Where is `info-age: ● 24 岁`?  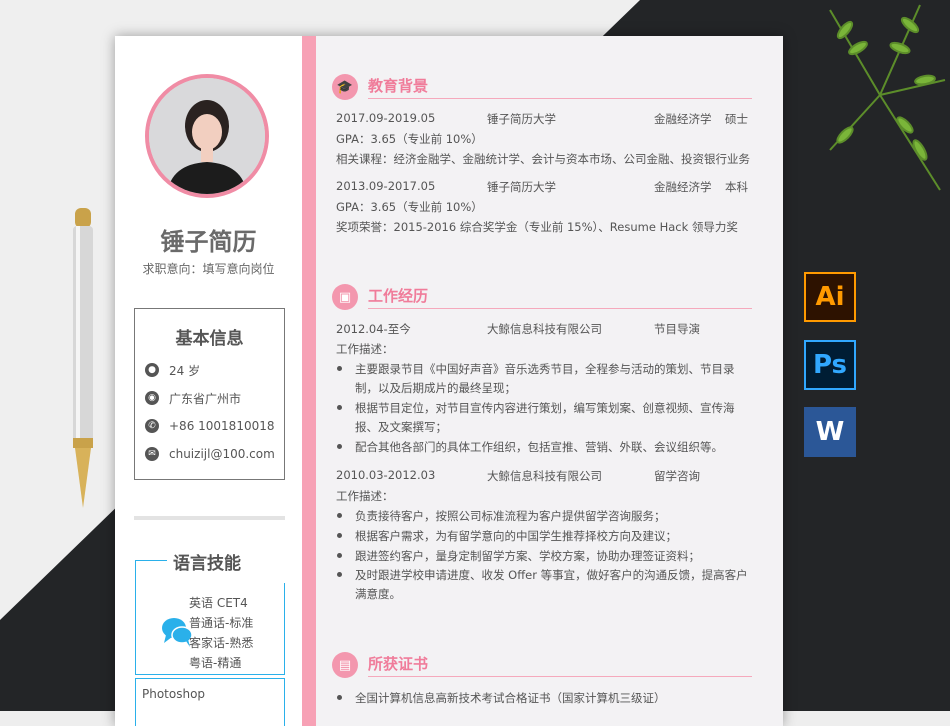 info-age: ● 24 岁 is located at coordinates (172, 370).